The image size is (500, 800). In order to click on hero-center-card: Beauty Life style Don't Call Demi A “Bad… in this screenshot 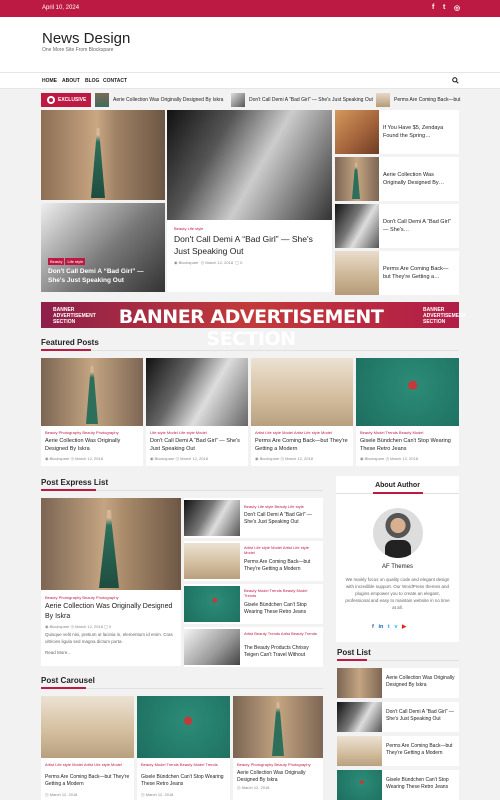, I will do `click(249, 201)`.